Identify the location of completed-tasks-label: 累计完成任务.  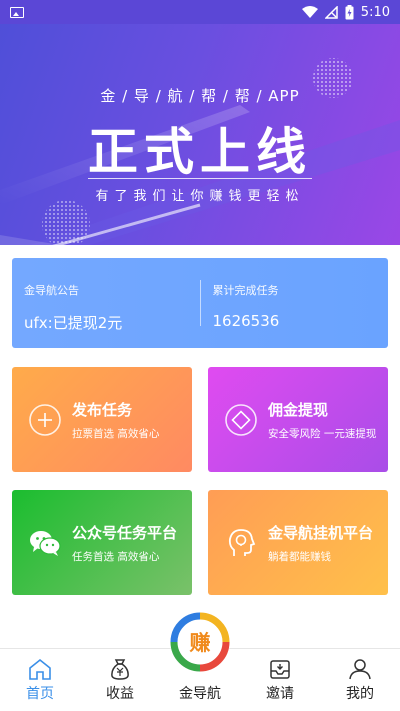
(245, 290).